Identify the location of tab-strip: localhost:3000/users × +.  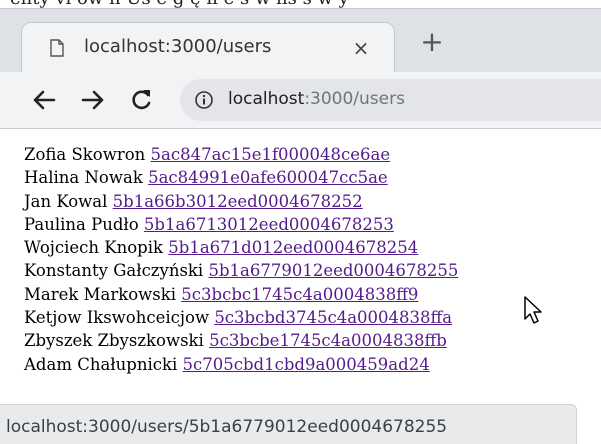
(300, 41).